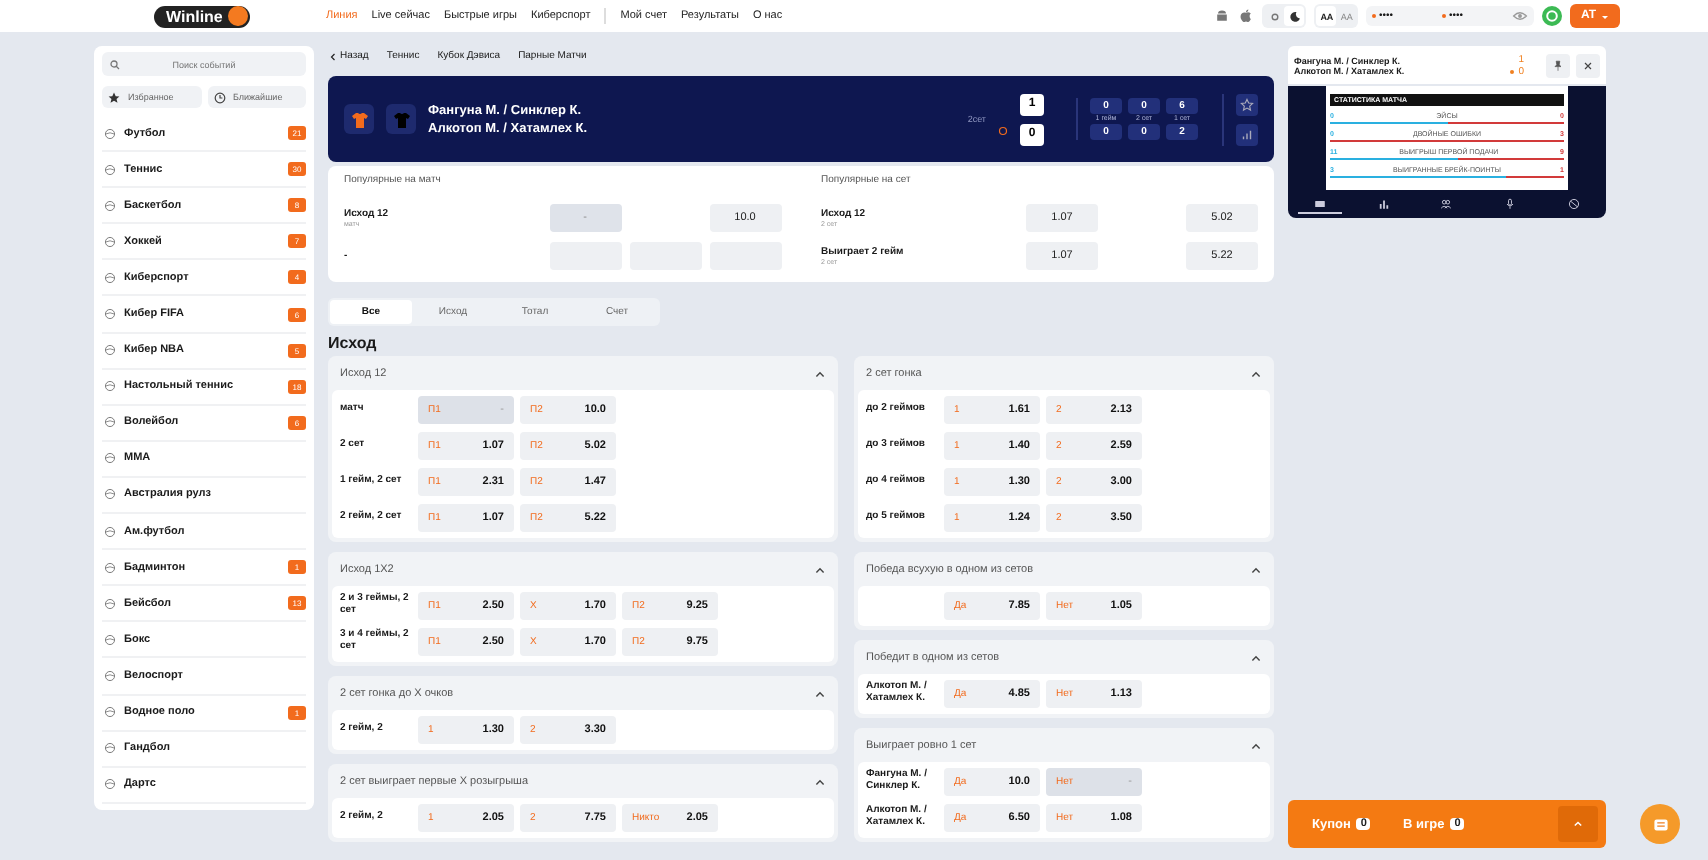 This screenshot has width=1708, height=860. I want to click on close-icon, so click(1588, 65).